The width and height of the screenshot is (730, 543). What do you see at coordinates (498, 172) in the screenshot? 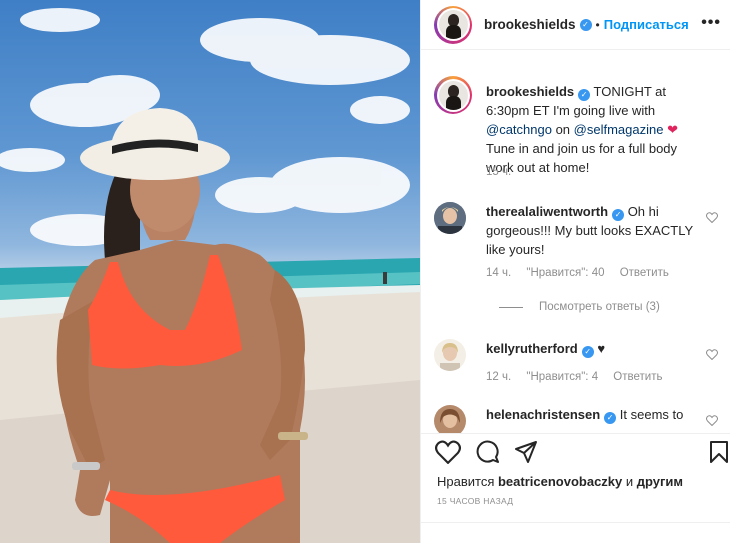
I see `caption-time: 15 ч.` at bounding box center [498, 172].